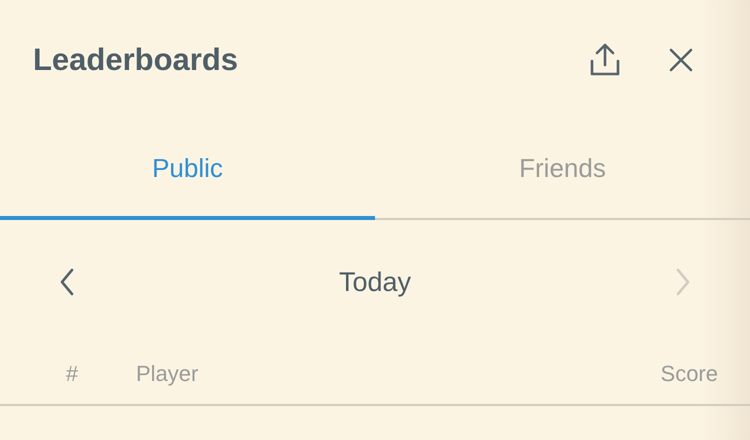  Describe the element at coordinates (689, 374) in the screenshot. I see `column-header: Score` at that location.